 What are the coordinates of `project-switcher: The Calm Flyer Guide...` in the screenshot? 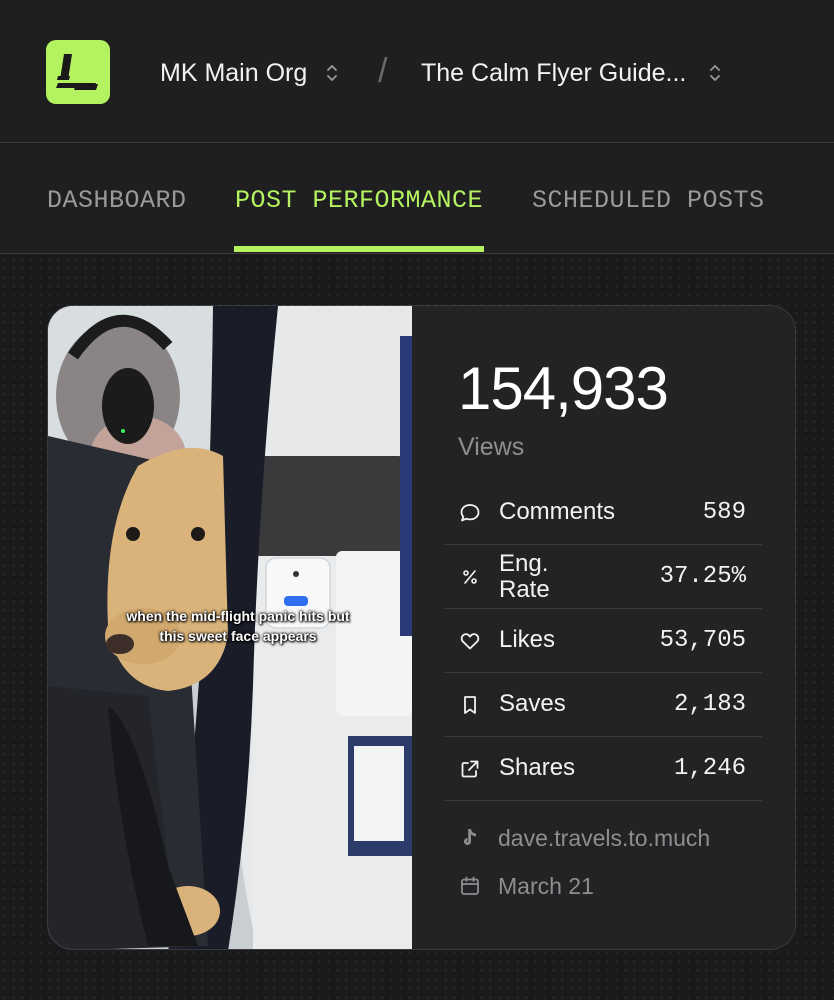 It's located at (571, 73).